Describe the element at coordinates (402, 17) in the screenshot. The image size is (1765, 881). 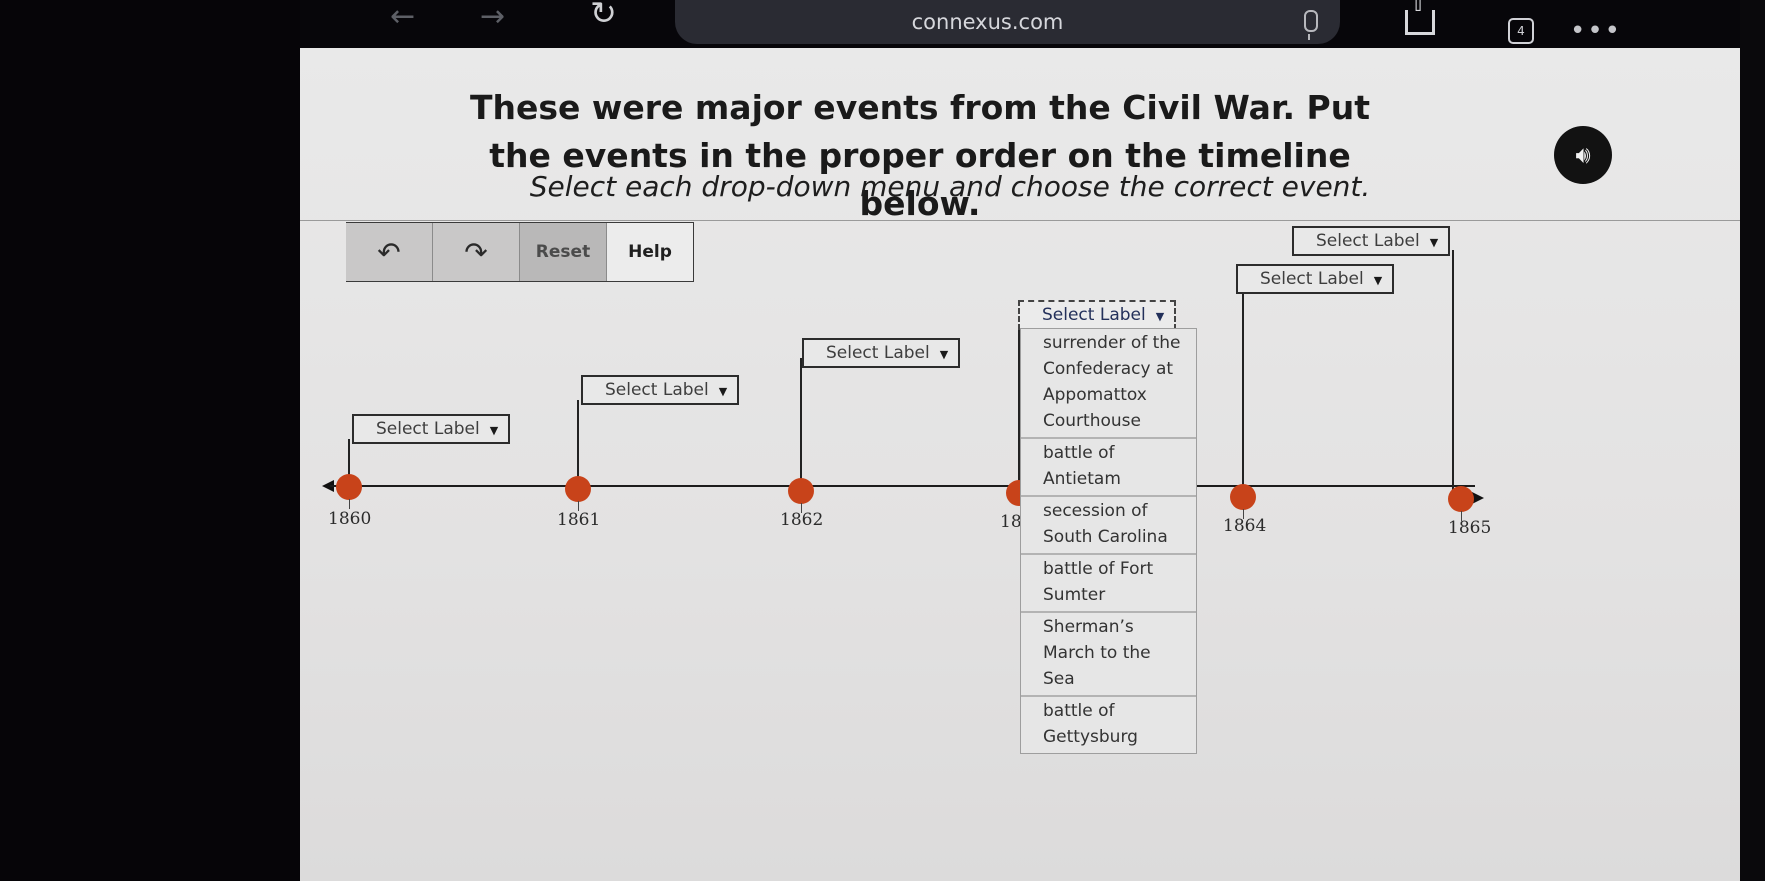
I see `back-icon: ←` at that location.